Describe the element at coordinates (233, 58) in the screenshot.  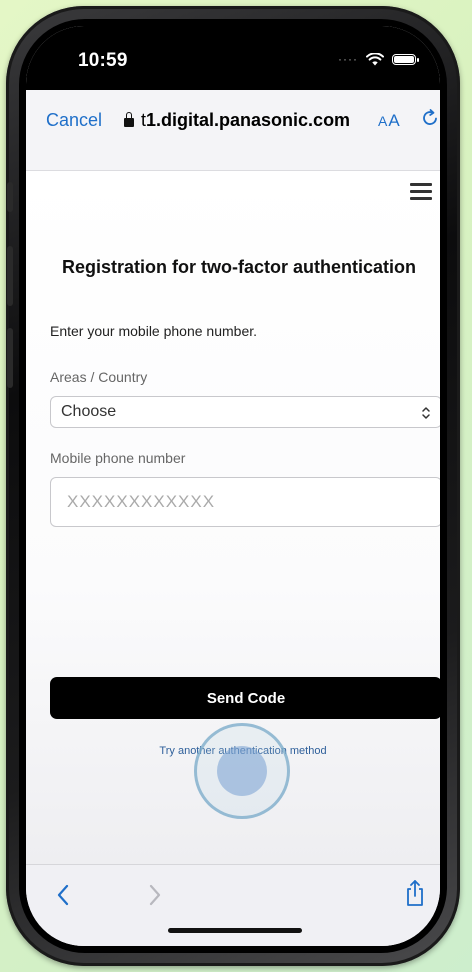
I see `status-bar: 10:59 ····` at that location.